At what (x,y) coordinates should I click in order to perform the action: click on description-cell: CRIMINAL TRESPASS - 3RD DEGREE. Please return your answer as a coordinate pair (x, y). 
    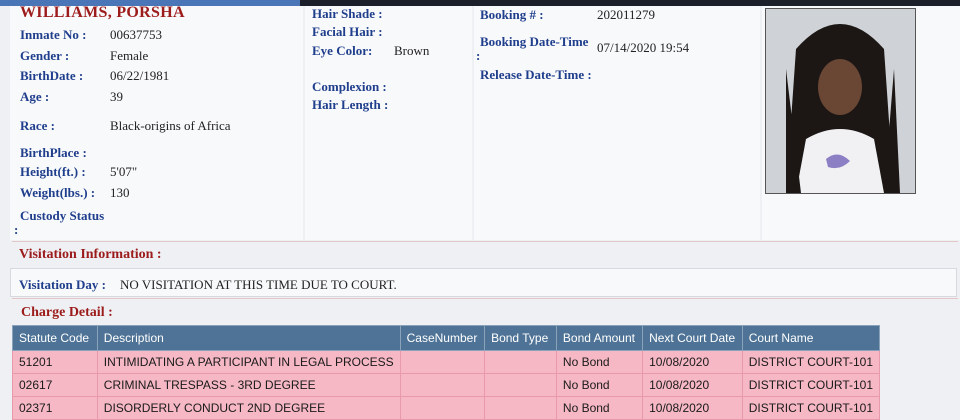
    Looking at the image, I should click on (248, 385).